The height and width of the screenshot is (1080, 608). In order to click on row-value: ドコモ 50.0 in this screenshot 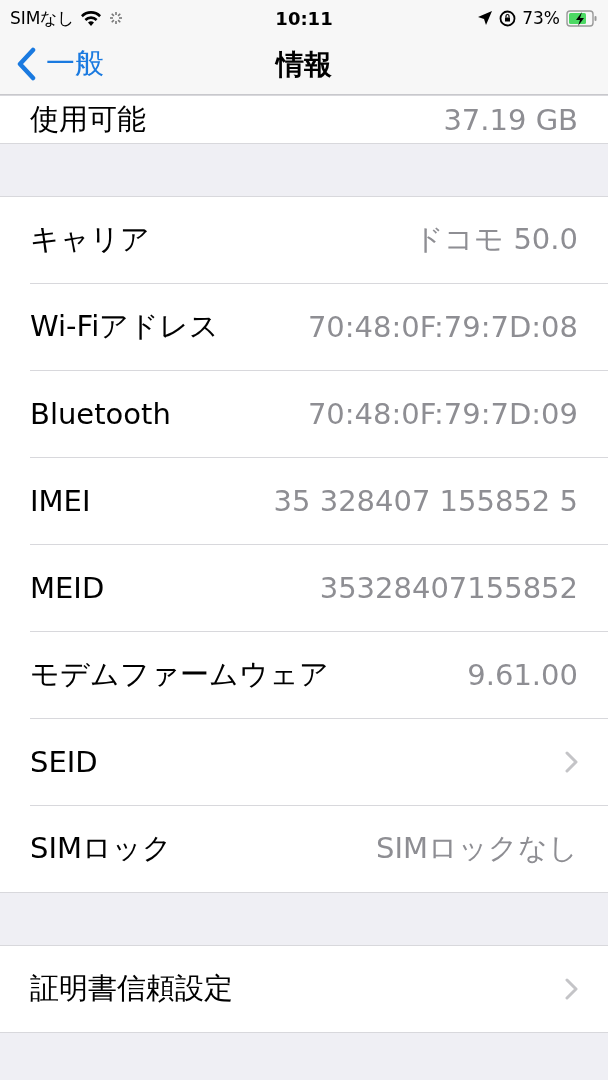, I will do `click(496, 239)`.